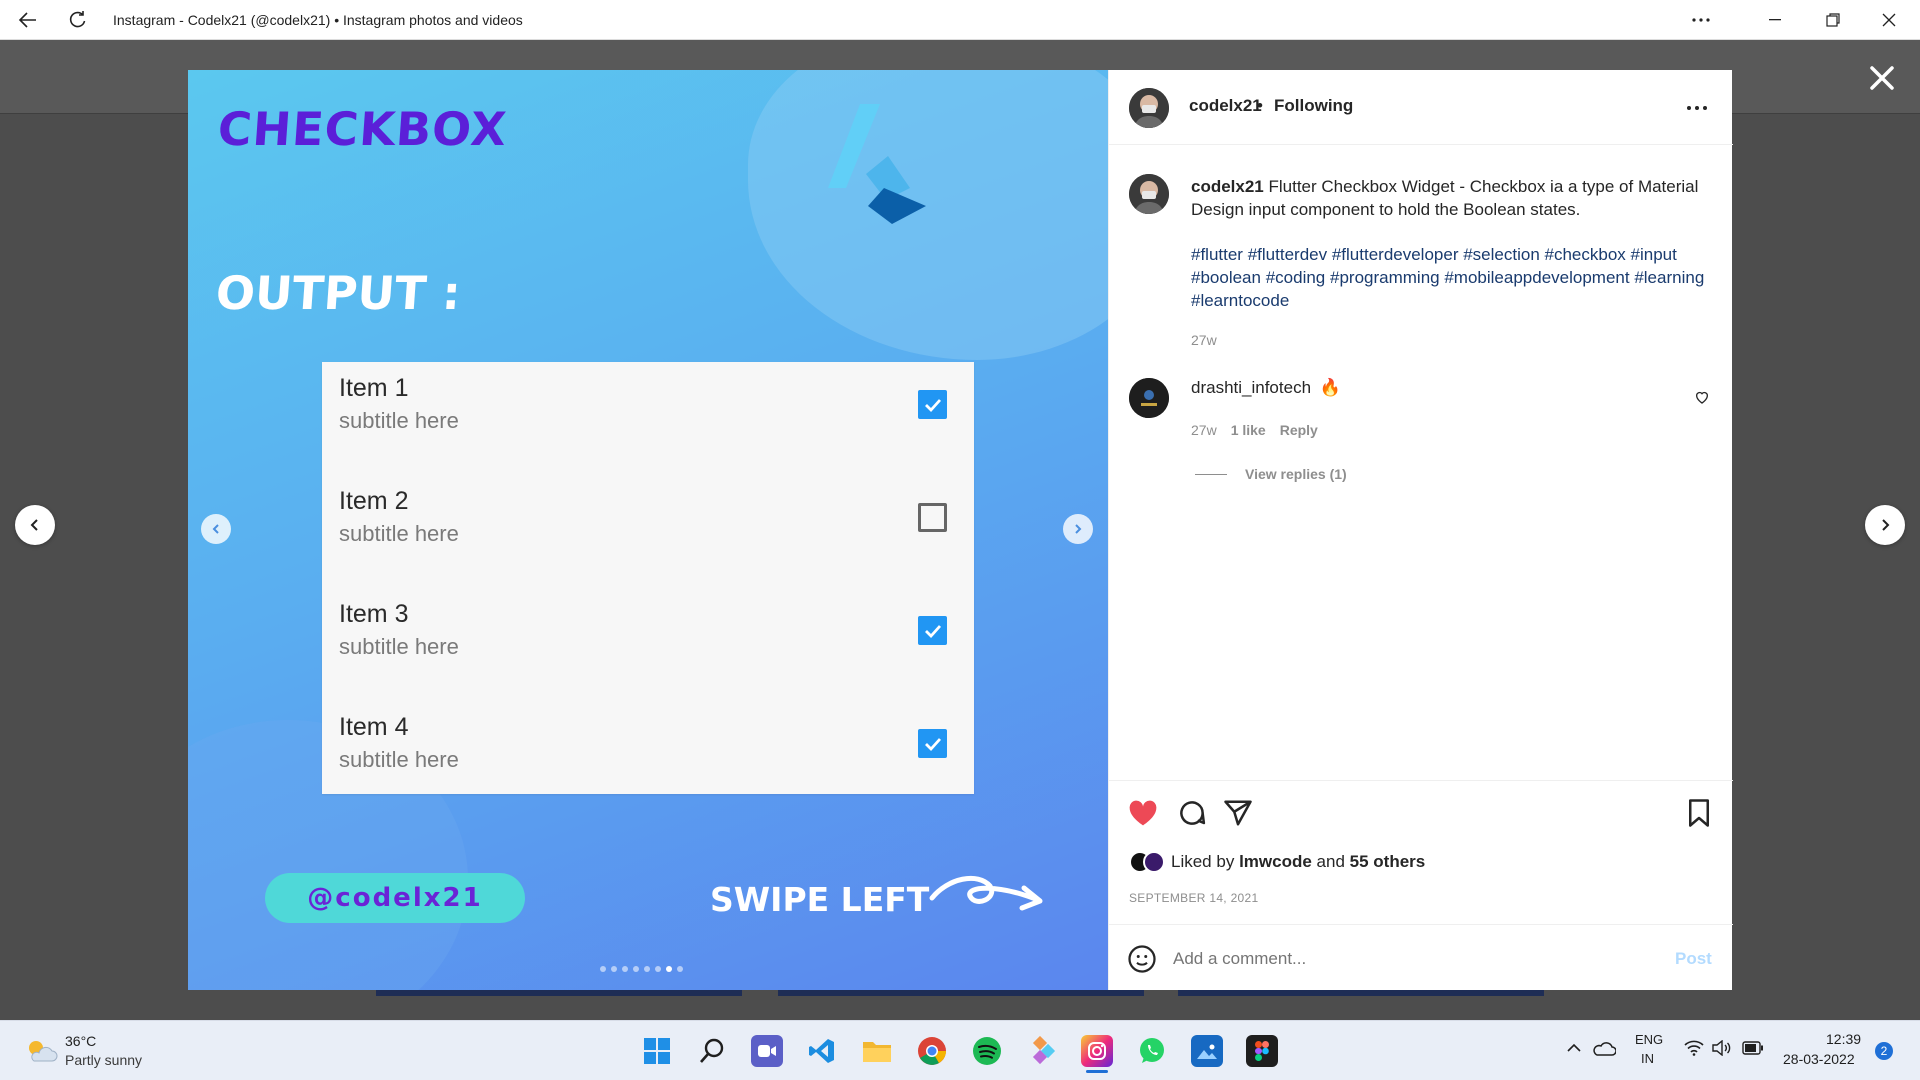 Image resolution: width=1920 pixels, height=1080 pixels. What do you see at coordinates (1669, 277) in the screenshot?
I see `hashtag-link: #learning` at bounding box center [1669, 277].